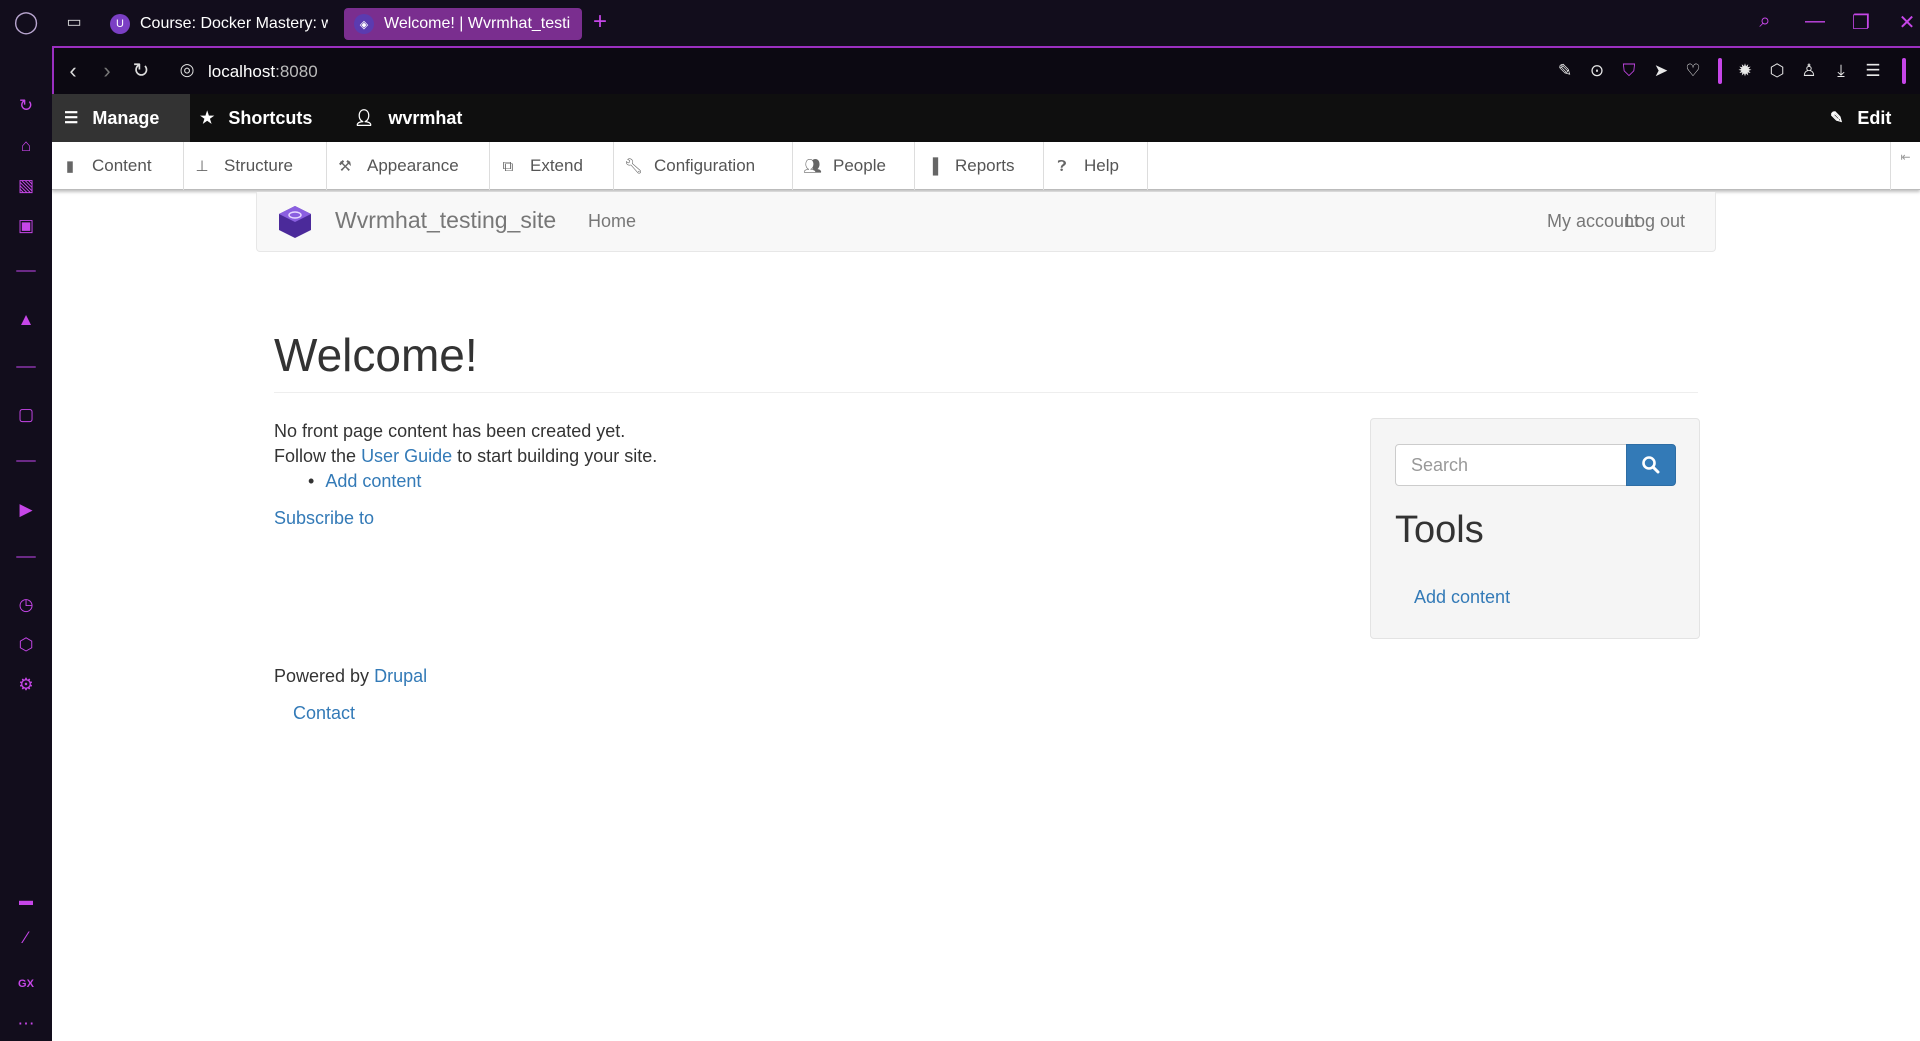  What do you see at coordinates (1096, 166) in the screenshot?
I see `tray-item-help: ❓︎ Help` at bounding box center [1096, 166].